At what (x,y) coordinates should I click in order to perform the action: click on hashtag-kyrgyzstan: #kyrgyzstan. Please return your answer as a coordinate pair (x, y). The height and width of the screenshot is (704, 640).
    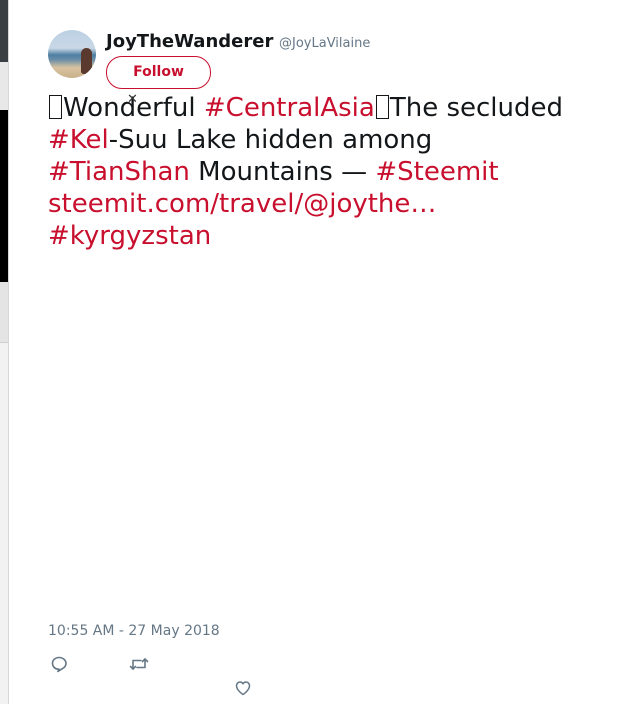
    Looking at the image, I should click on (129, 236).